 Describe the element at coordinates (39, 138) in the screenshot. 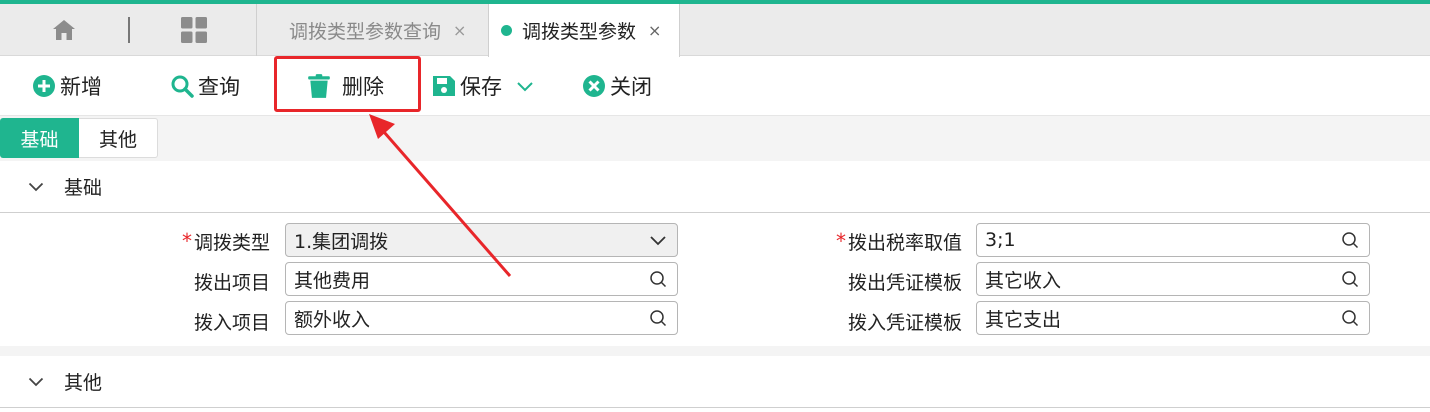

I see `subtab-basic: 基础` at that location.